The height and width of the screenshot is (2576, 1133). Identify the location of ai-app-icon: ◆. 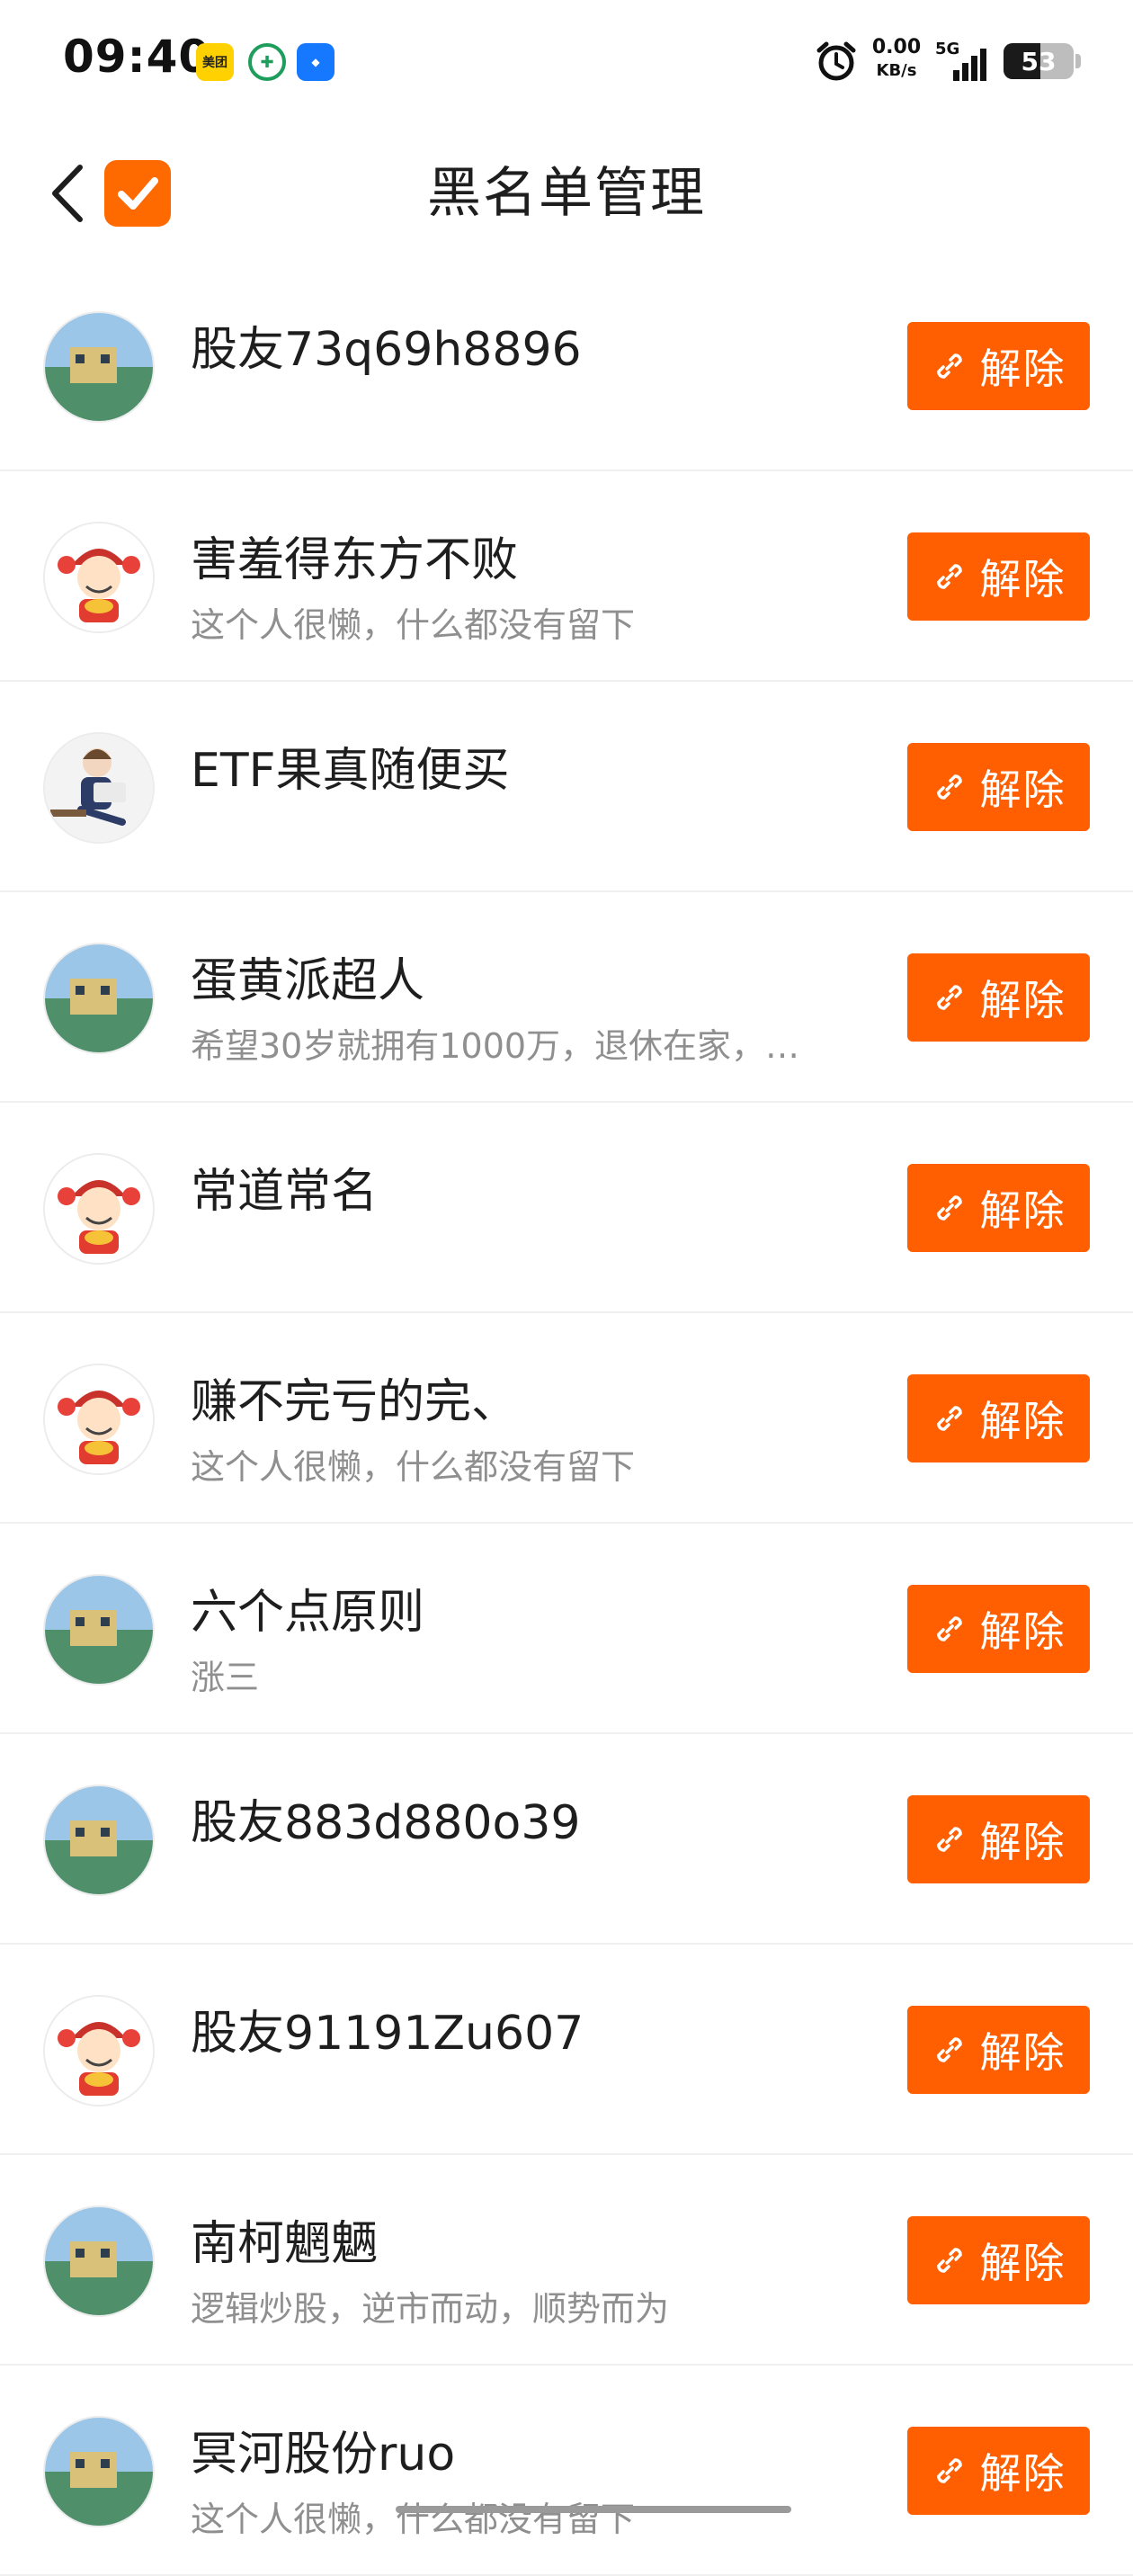
(316, 62).